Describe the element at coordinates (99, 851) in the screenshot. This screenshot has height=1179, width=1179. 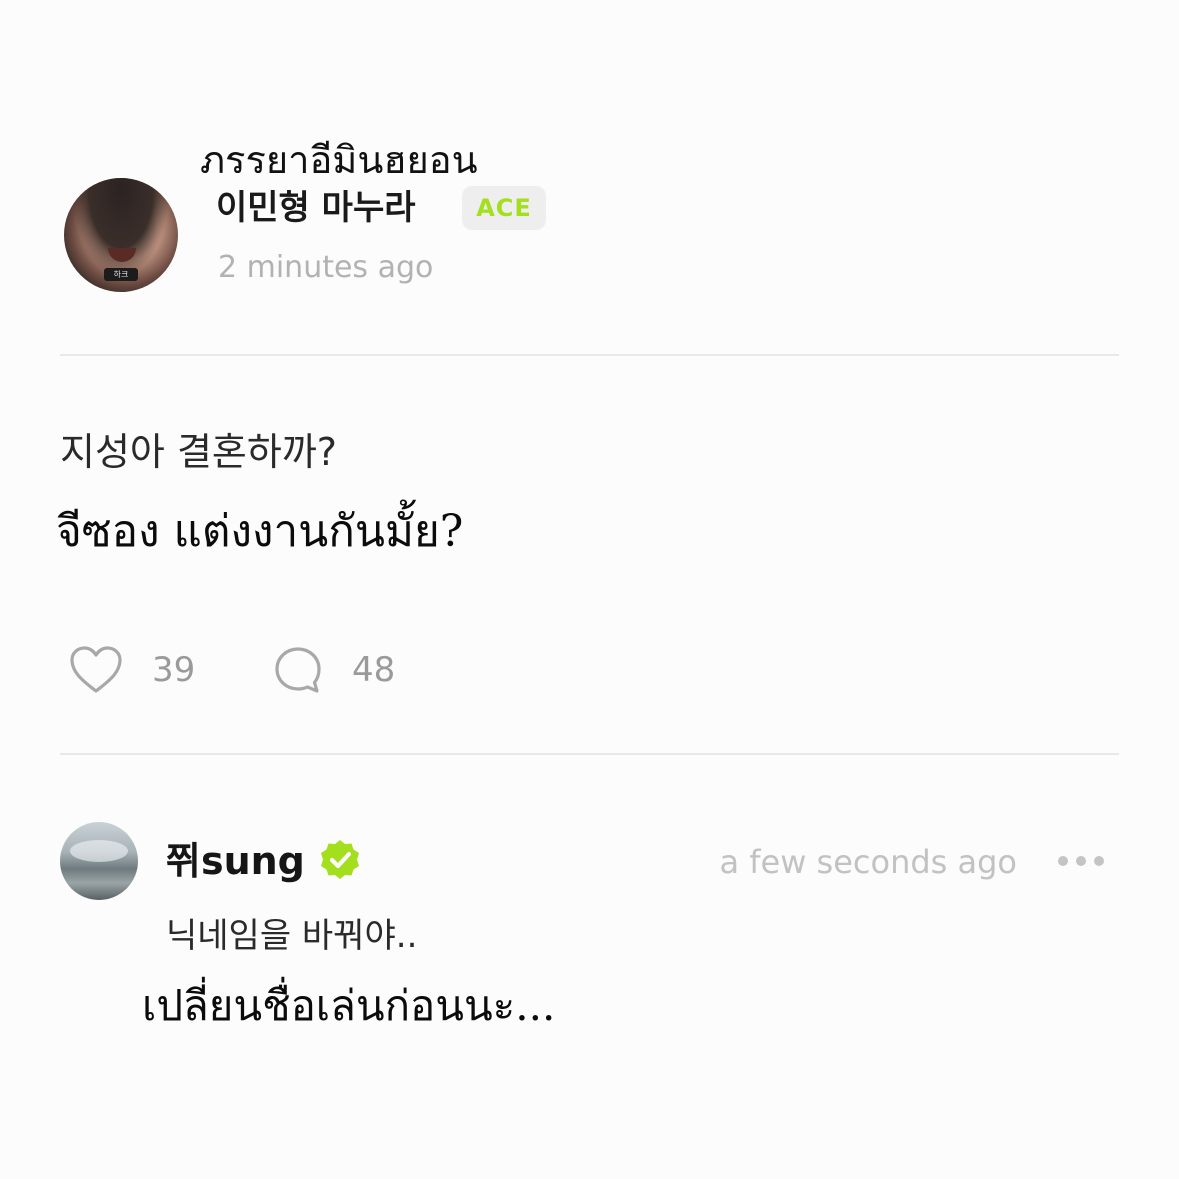
I see `avatar-cloud-shape` at that location.